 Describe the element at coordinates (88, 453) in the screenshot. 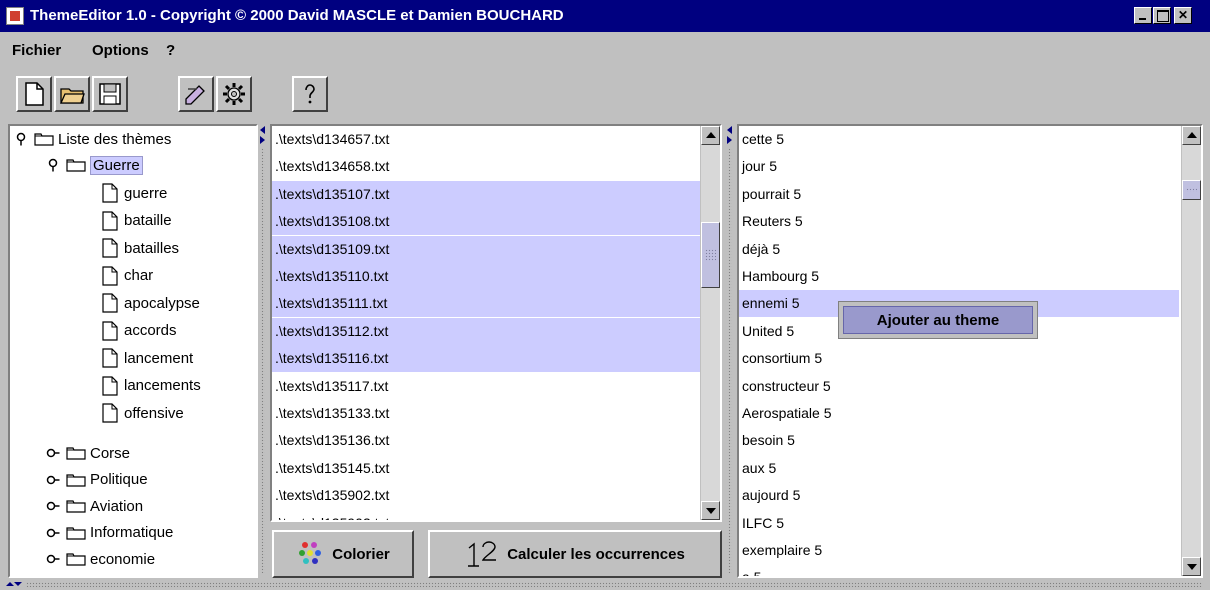

I see `tree-node: Corse` at that location.